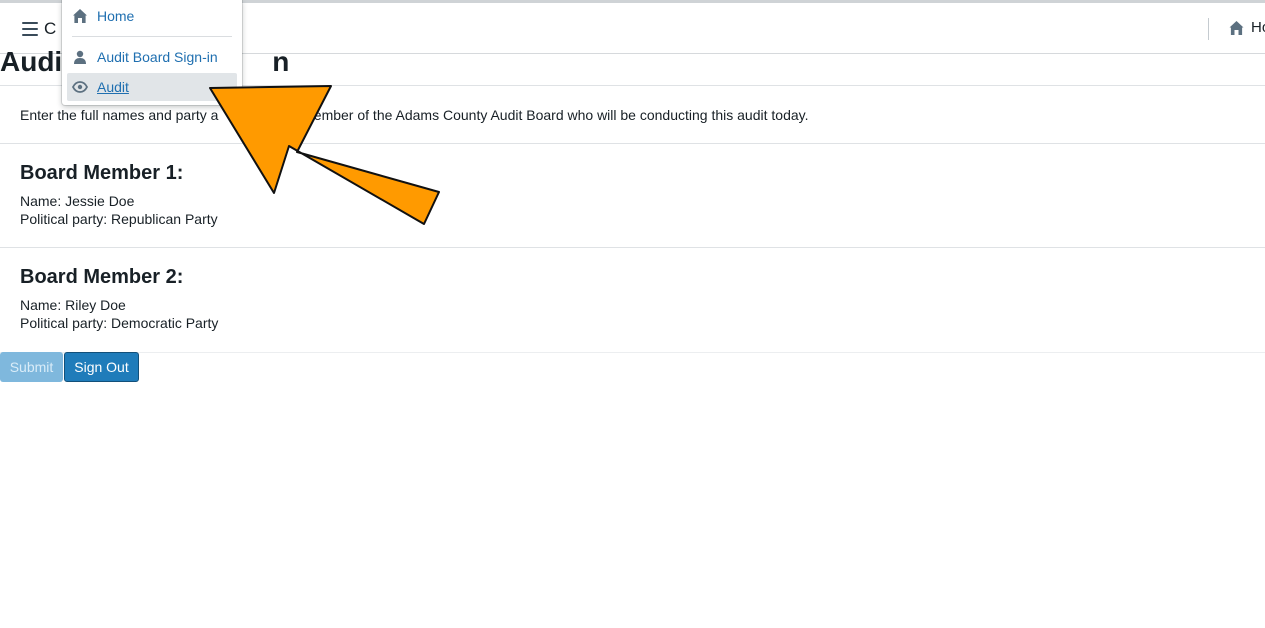 Image resolution: width=1265 pixels, height=628 pixels. What do you see at coordinates (73, 305) in the screenshot?
I see `board-member-name: Name: Riley Doe` at bounding box center [73, 305].